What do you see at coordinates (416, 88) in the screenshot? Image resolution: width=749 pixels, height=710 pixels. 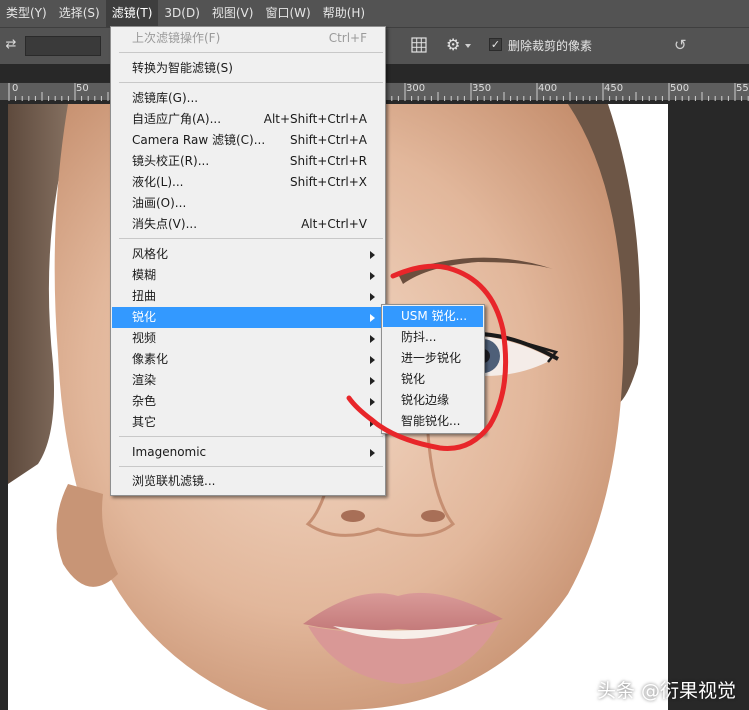 I see `ruler-label: 300` at bounding box center [416, 88].